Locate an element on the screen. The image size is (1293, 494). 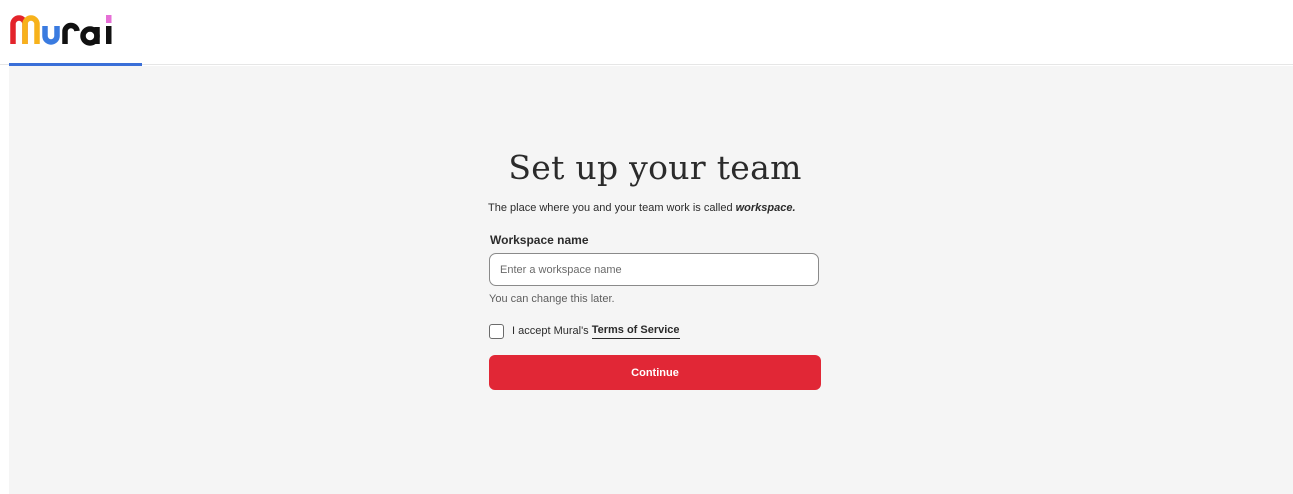
workspace-name-input is located at coordinates (654, 269).